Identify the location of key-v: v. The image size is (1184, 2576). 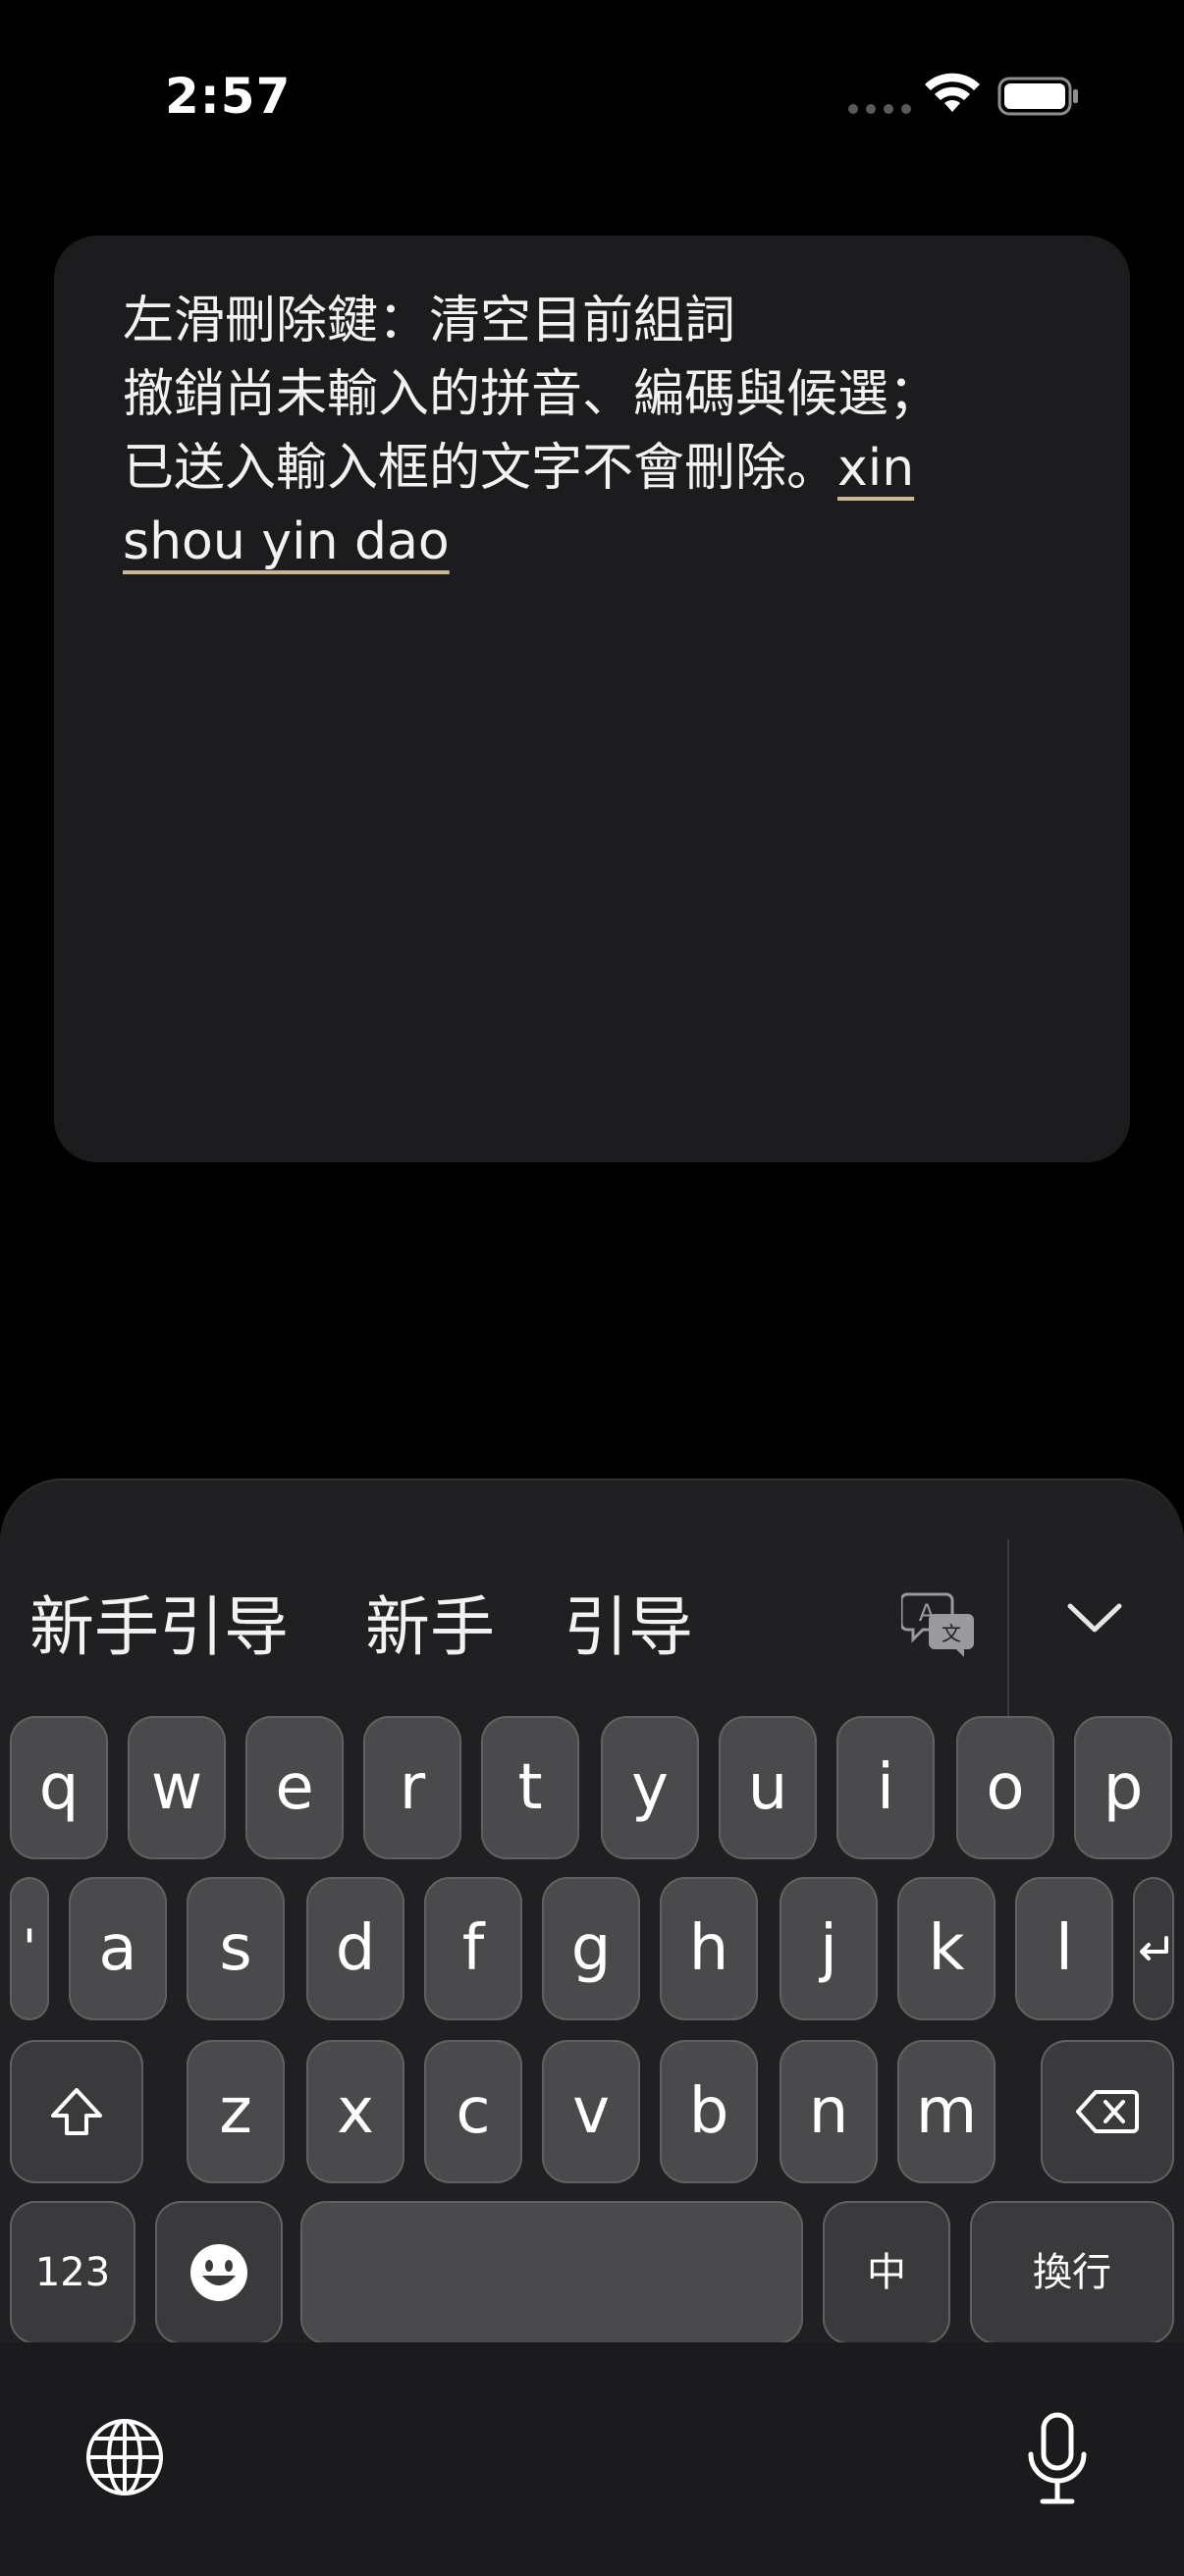
(591, 2111).